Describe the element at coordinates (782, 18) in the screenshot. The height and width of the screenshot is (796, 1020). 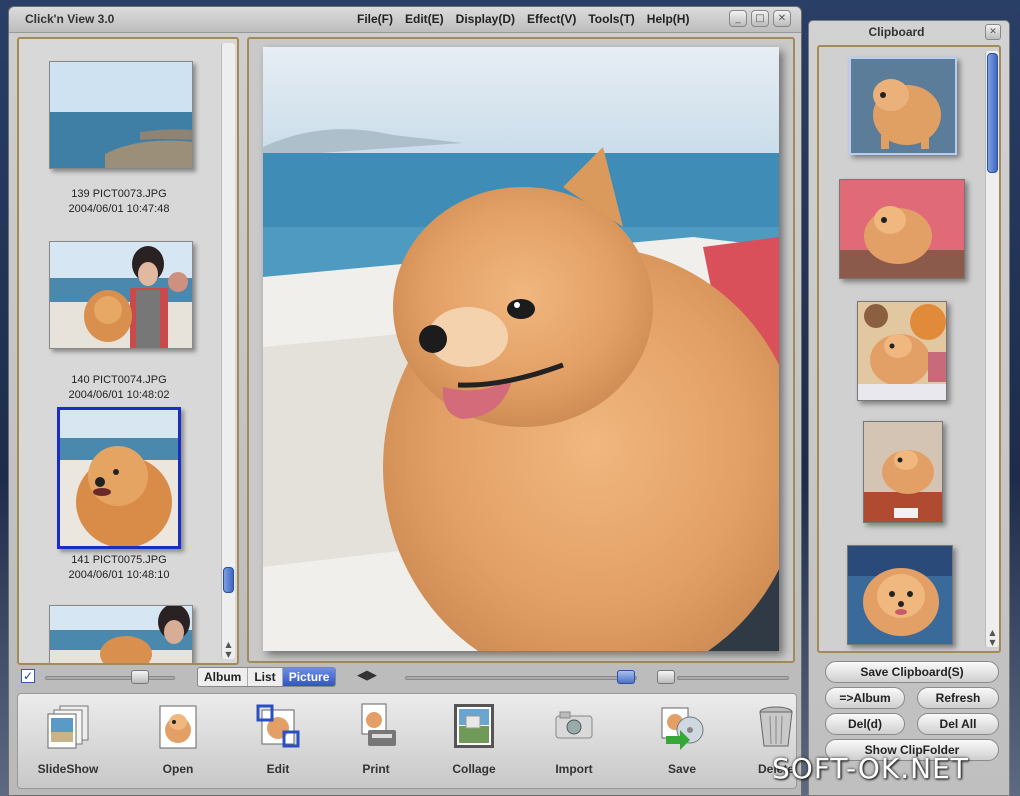
I see `close-button: ✕` at that location.